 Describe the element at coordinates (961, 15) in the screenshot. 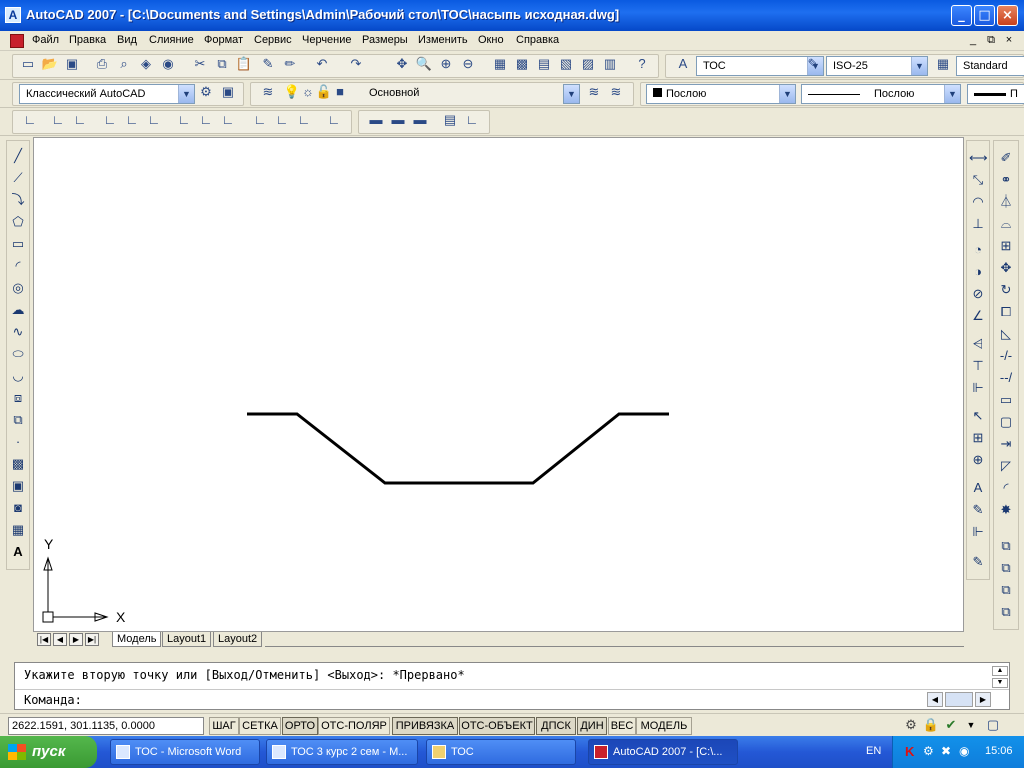

I see `minimize-button: _` at that location.